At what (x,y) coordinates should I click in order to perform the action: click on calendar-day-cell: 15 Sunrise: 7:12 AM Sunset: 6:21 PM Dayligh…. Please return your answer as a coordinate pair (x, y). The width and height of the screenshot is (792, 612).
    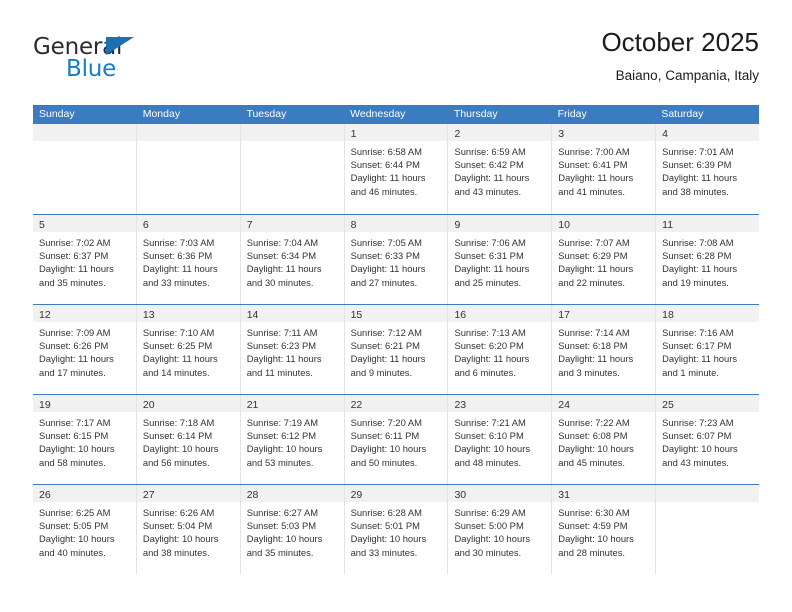
    Looking at the image, I should click on (396, 349).